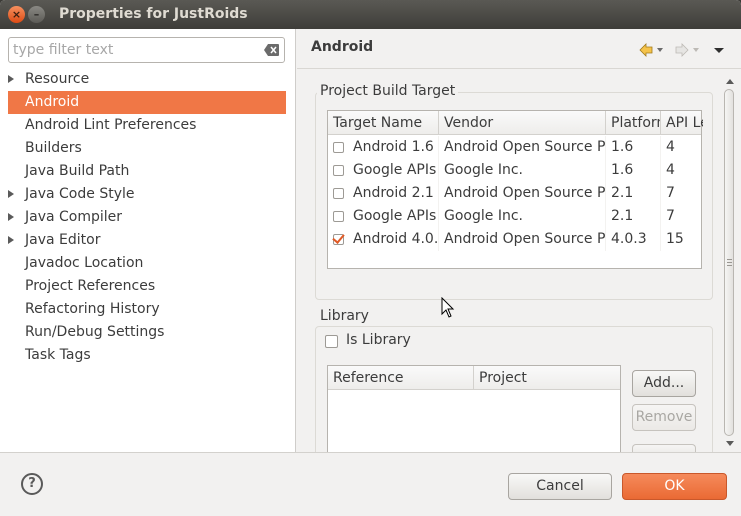 This screenshot has height=516, width=741. I want to click on tree-item-label: Javadoc Location, so click(84, 263).